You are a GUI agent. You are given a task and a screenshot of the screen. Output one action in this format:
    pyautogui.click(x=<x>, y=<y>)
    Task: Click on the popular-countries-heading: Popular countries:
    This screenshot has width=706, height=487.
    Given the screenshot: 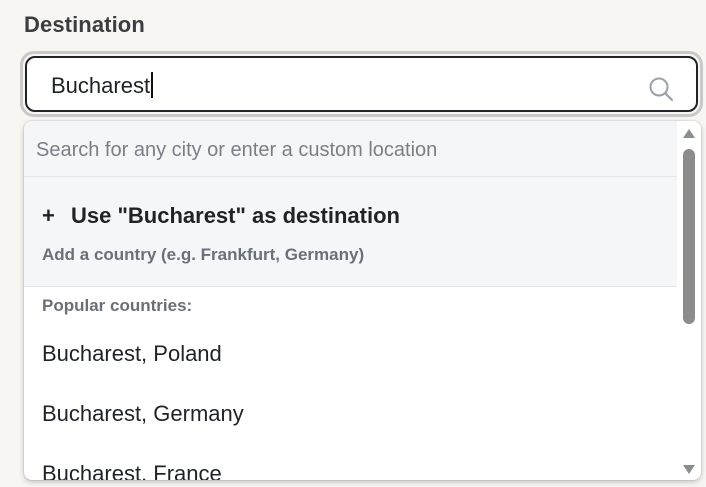 What is the action you would take?
    pyautogui.click(x=117, y=305)
    